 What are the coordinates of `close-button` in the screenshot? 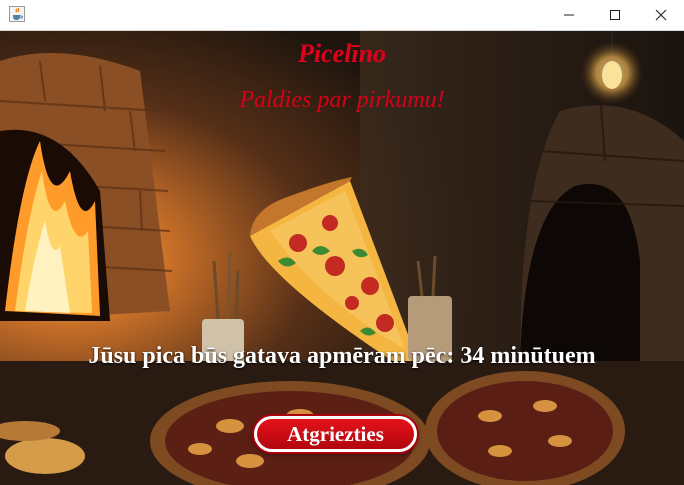 It's located at (661, 15).